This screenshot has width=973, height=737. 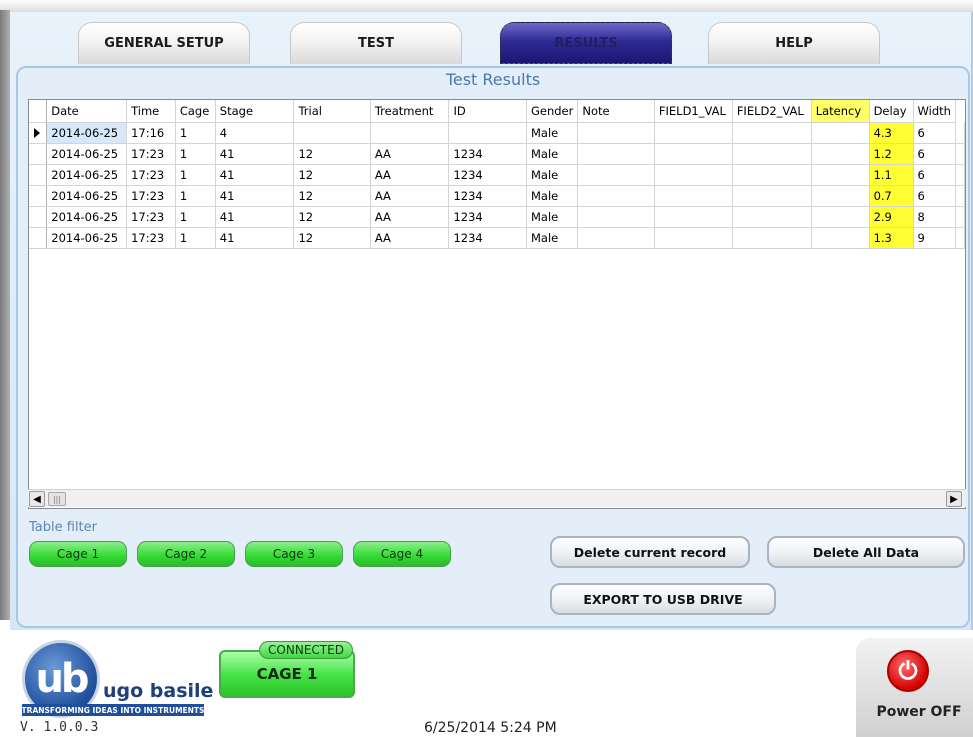 What do you see at coordinates (332, 111) in the screenshot?
I see `column-header: Trial` at bounding box center [332, 111].